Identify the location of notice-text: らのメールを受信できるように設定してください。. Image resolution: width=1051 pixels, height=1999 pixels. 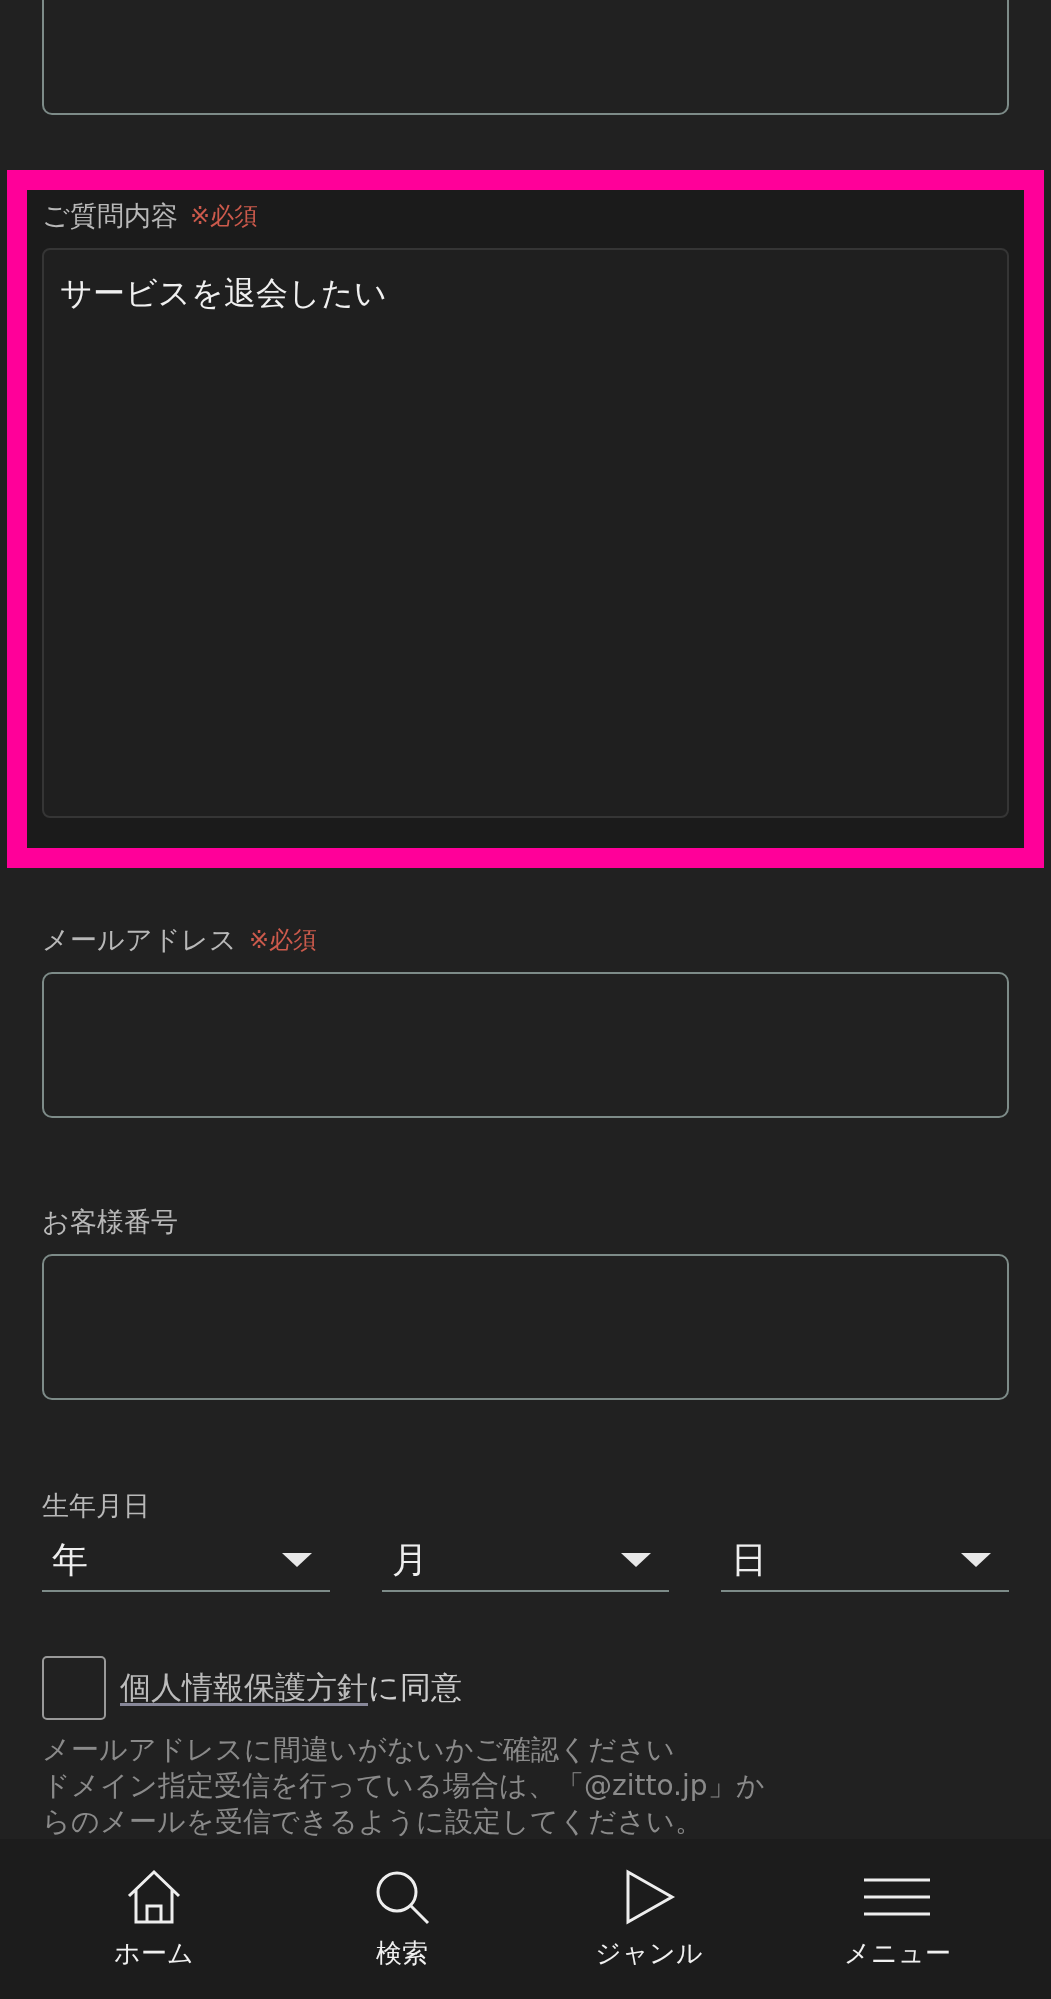
(373, 1822).